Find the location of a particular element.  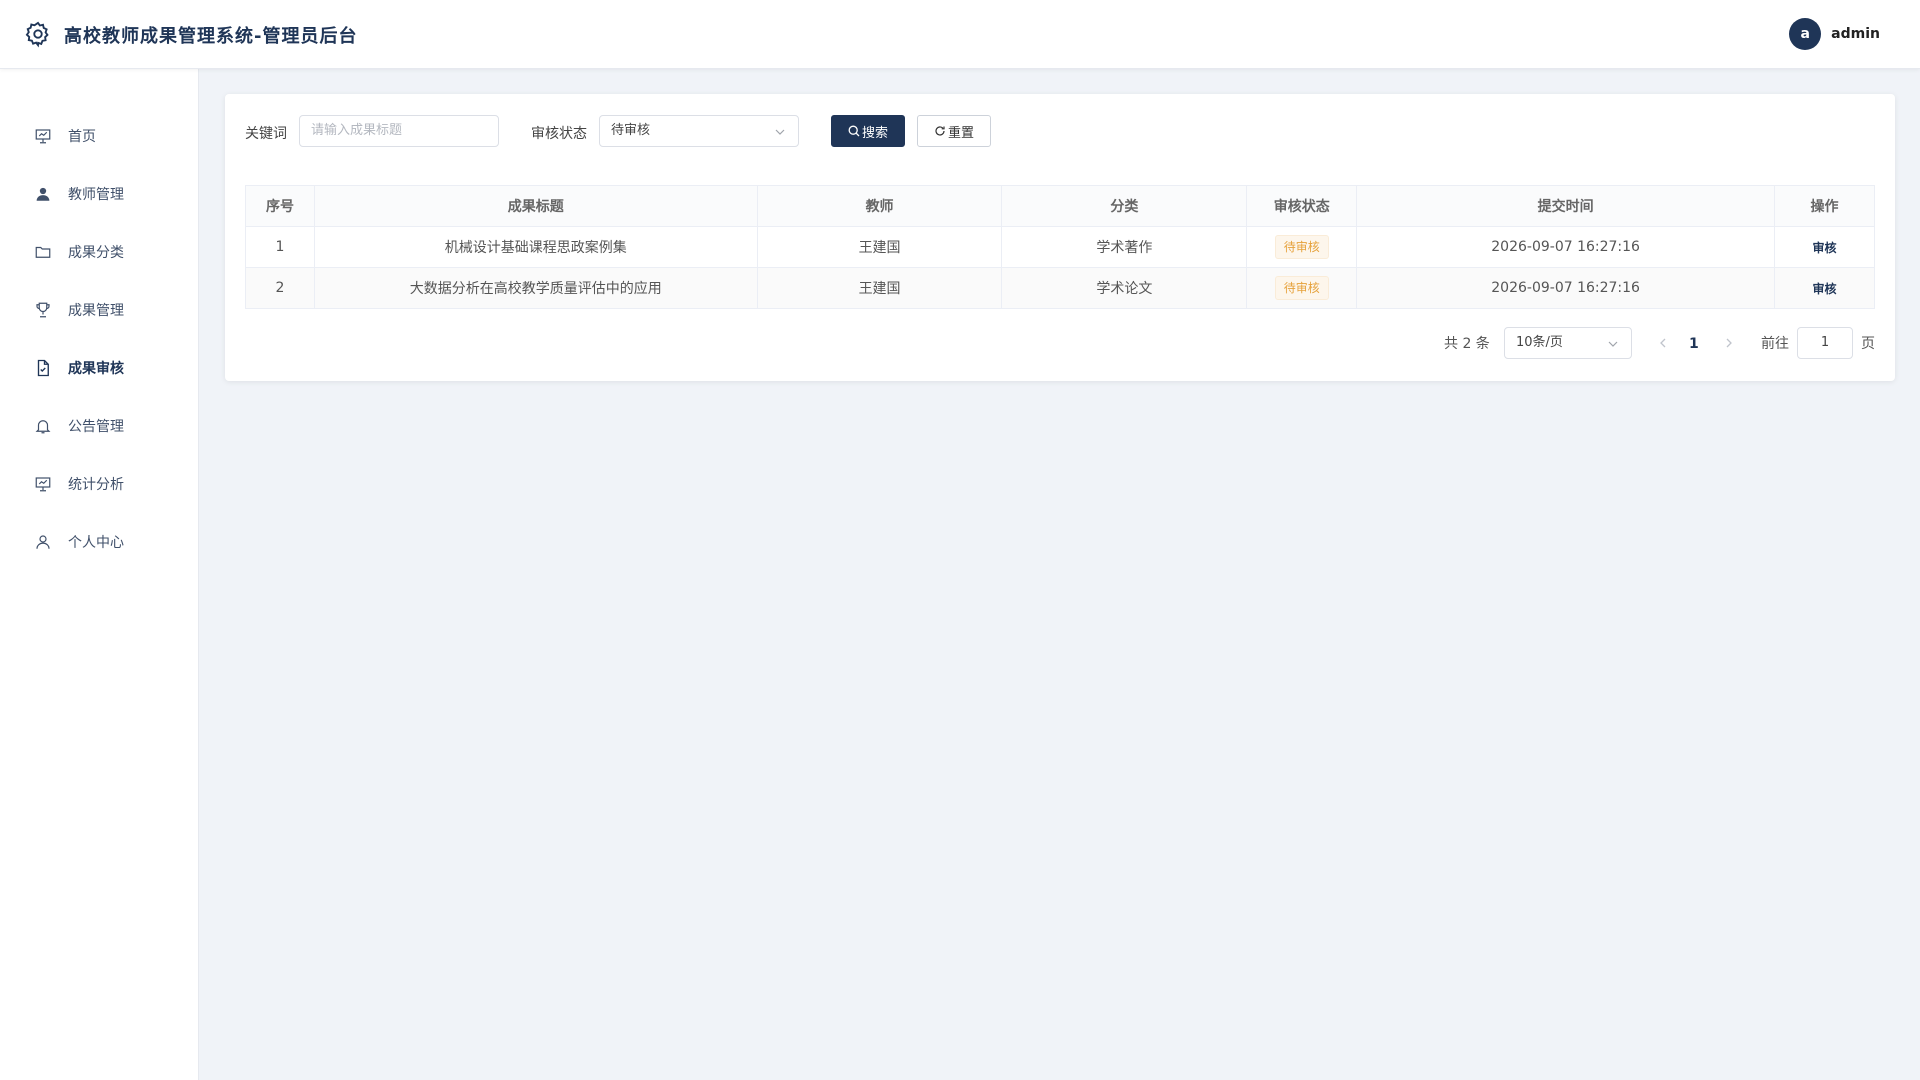

search-button: 搜索 is located at coordinates (868, 131).